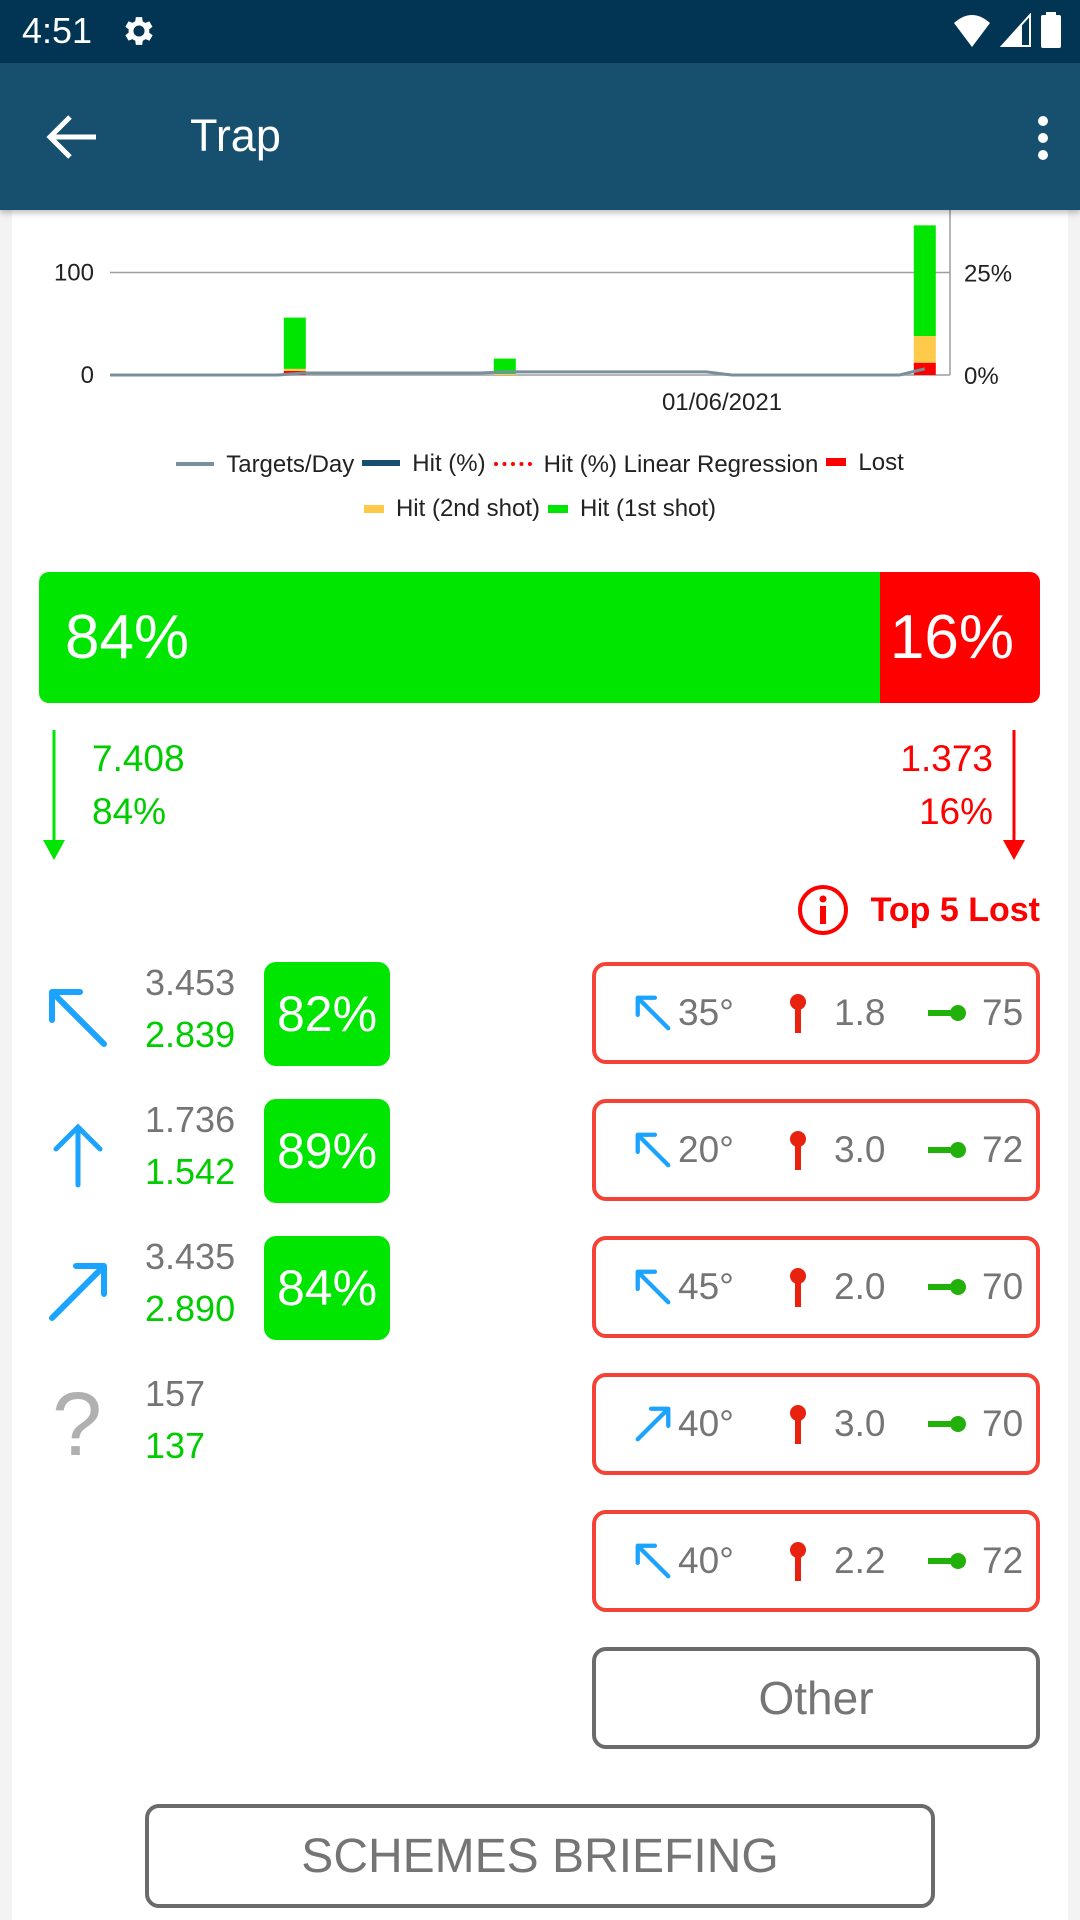 Image resolution: width=1080 pixels, height=1920 pixels. What do you see at coordinates (290, 464) in the screenshot?
I see `legend-label: Targets/Day` at bounding box center [290, 464].